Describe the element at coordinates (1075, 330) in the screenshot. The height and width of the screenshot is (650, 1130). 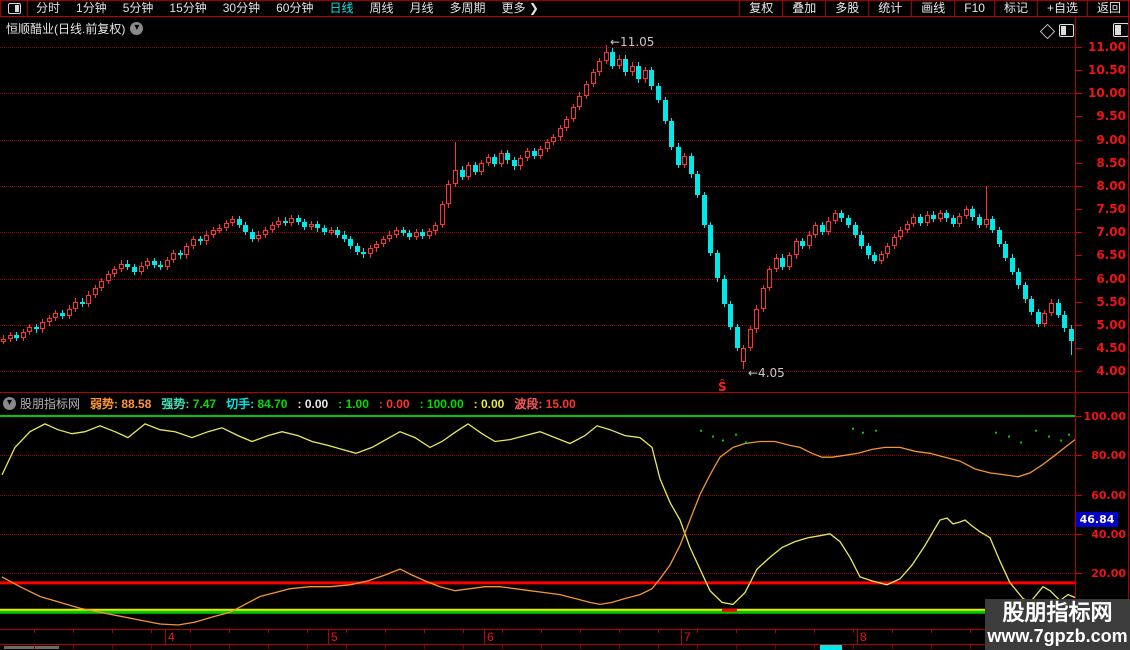
I see `axis-separator-line` at that location.